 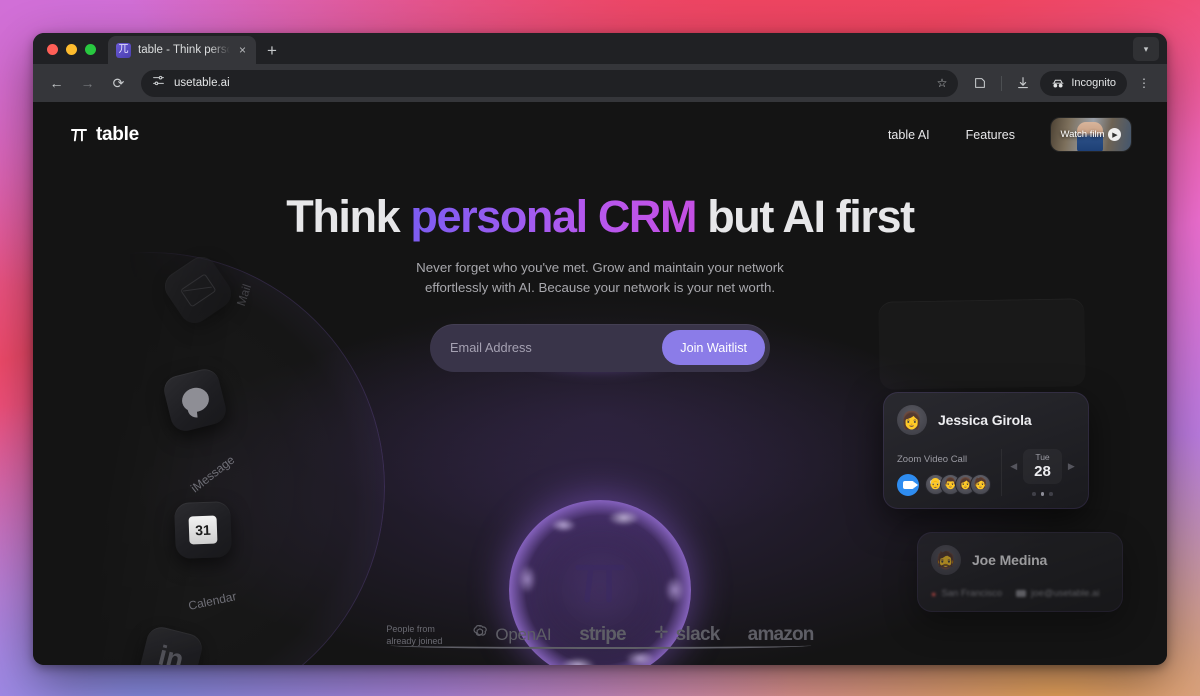 I want to click on contact-location: ● San Francisco, so click(x=966, y=593).